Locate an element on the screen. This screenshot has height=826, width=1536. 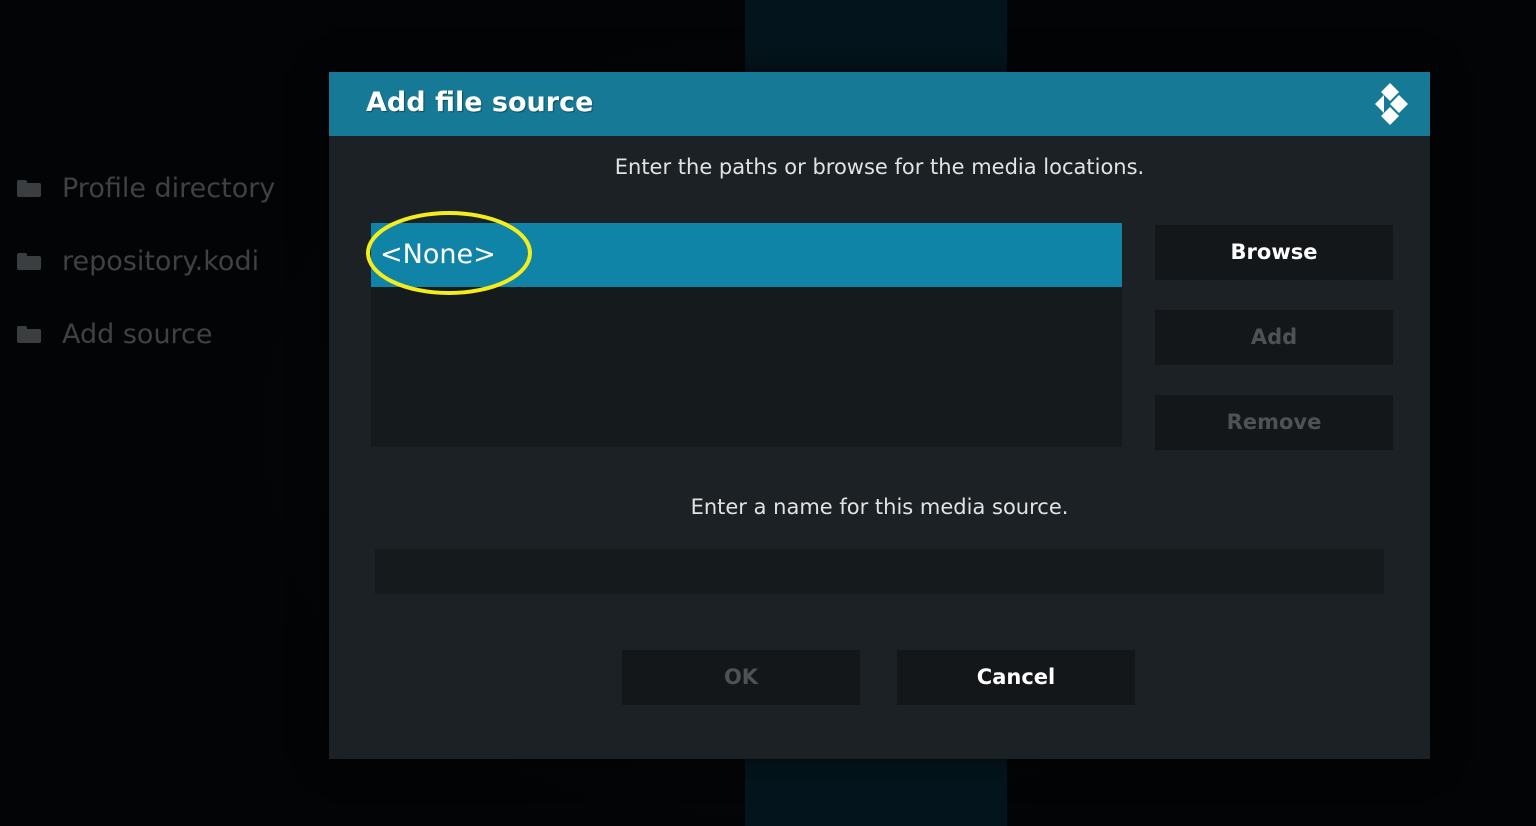
source-name-input is located at coordinates (879, 571).